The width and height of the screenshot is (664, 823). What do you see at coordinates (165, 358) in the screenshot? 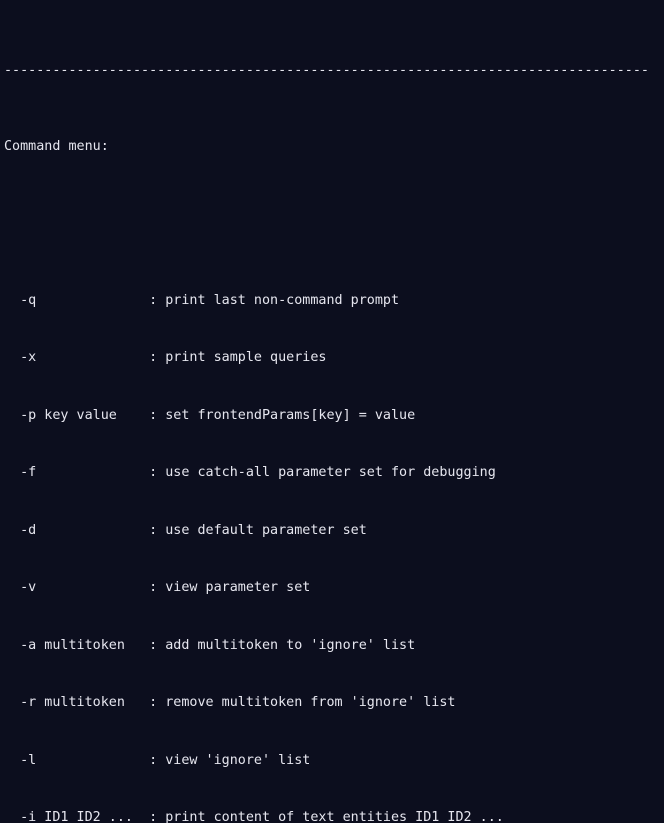
I see `command-item-x: -x : print sample queries` at bounding box center [165, 358].